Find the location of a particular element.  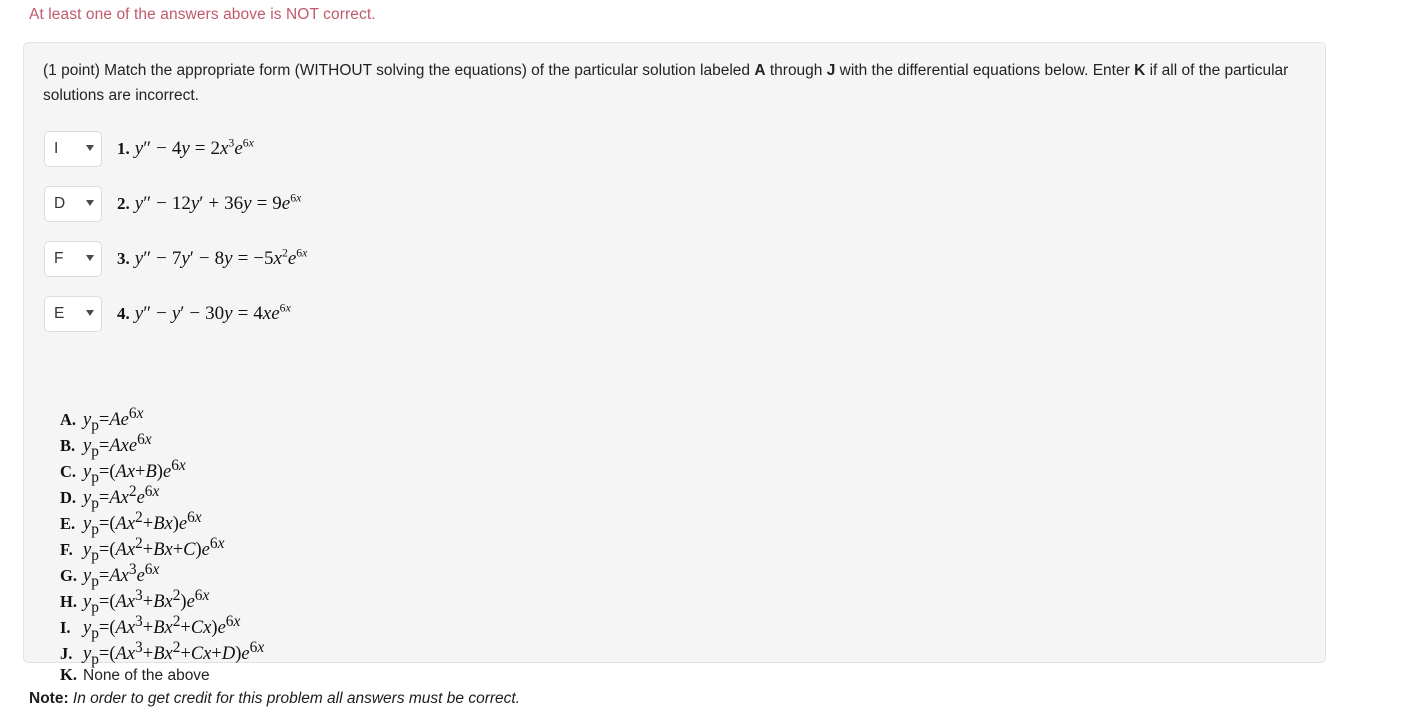

answer-select-2: D is located at coordinates (73, 203).